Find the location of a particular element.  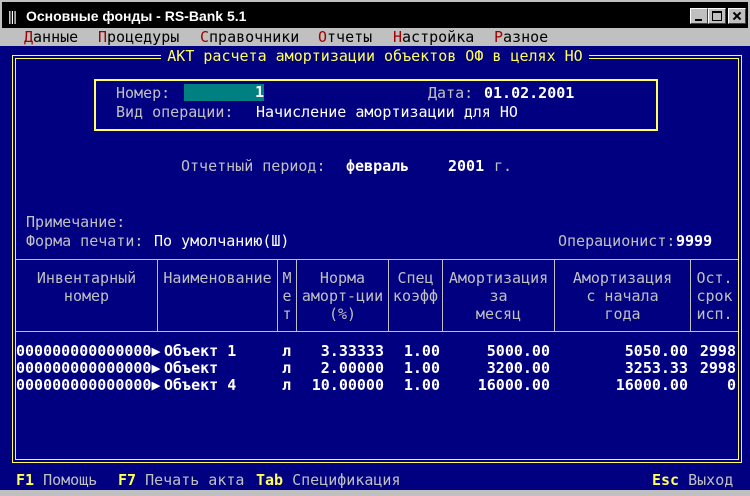

table-top-line is located at coordinates (377, 259).